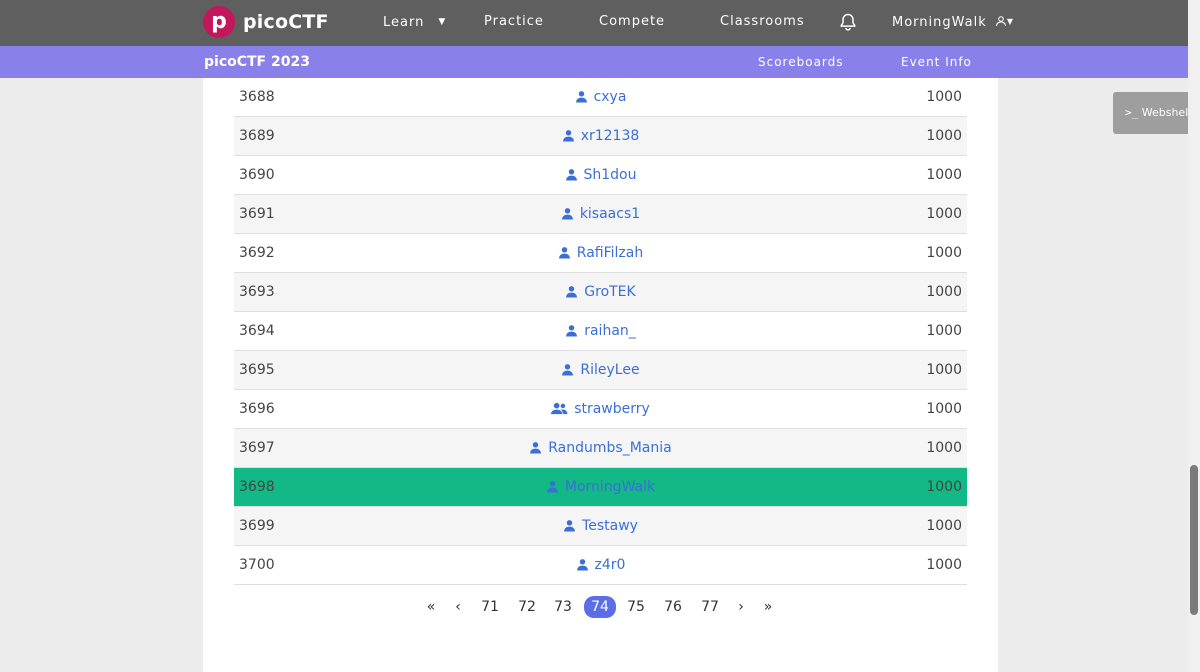  What do you see at coordinates (600, 62) in the screenshot?
I see `event-subnav: picoCTF 2023 Scoreboards Event Info` at bounding box center [600, 62].